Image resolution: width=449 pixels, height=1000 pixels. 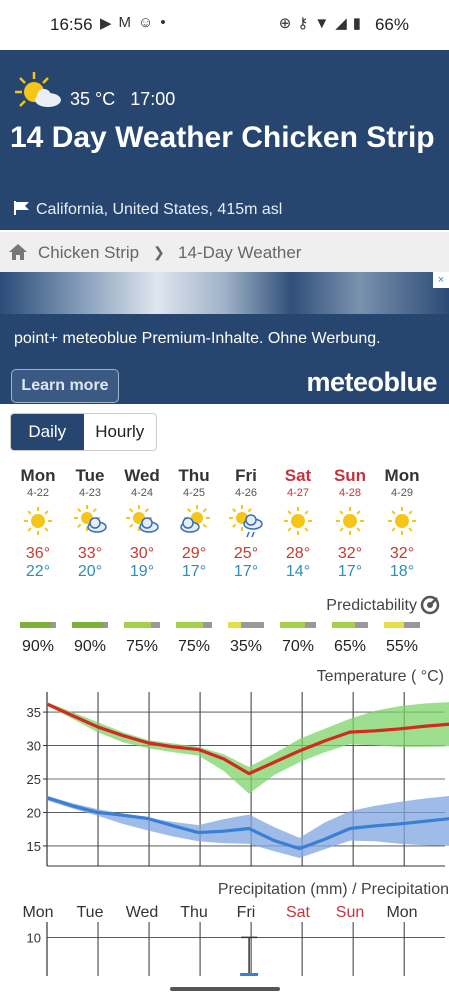 I want to click on ad-image, so click(x=224, y=293).